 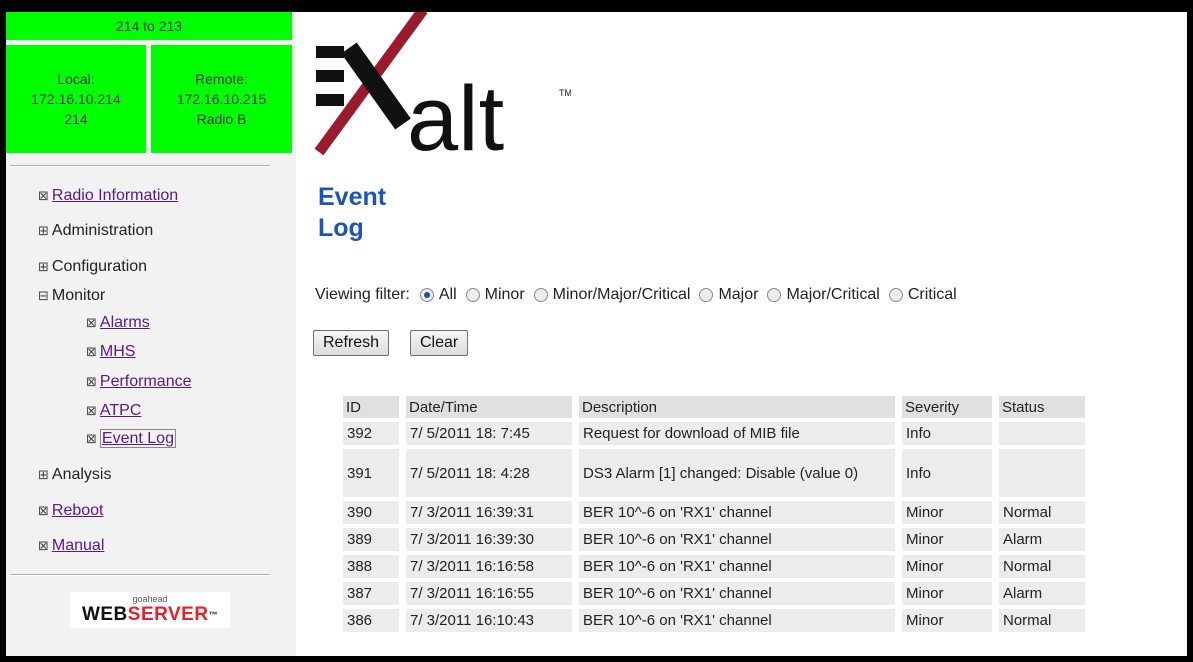 I want to click on remote-label: Remote:, so click(x=221, y=79).